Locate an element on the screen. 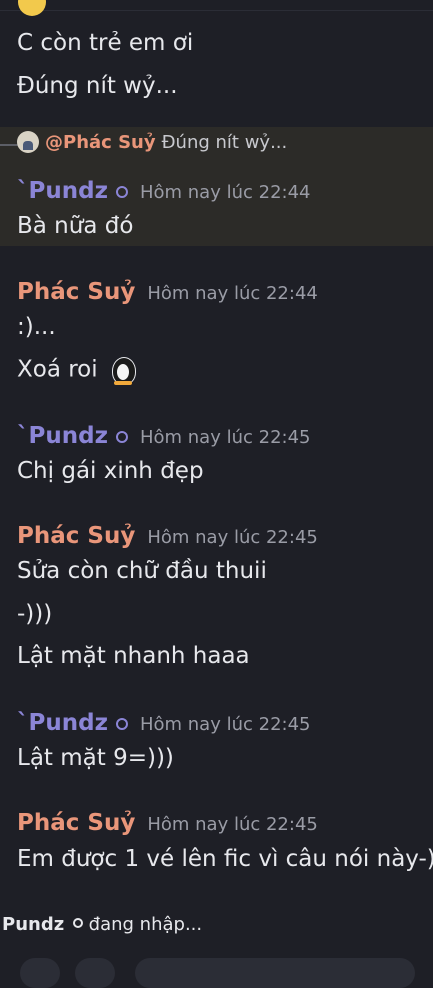 Image resolution: width=433 pixels, height=988 pixels. message-text: C còn trẻ em ơi is located at coordinates (105, 43).